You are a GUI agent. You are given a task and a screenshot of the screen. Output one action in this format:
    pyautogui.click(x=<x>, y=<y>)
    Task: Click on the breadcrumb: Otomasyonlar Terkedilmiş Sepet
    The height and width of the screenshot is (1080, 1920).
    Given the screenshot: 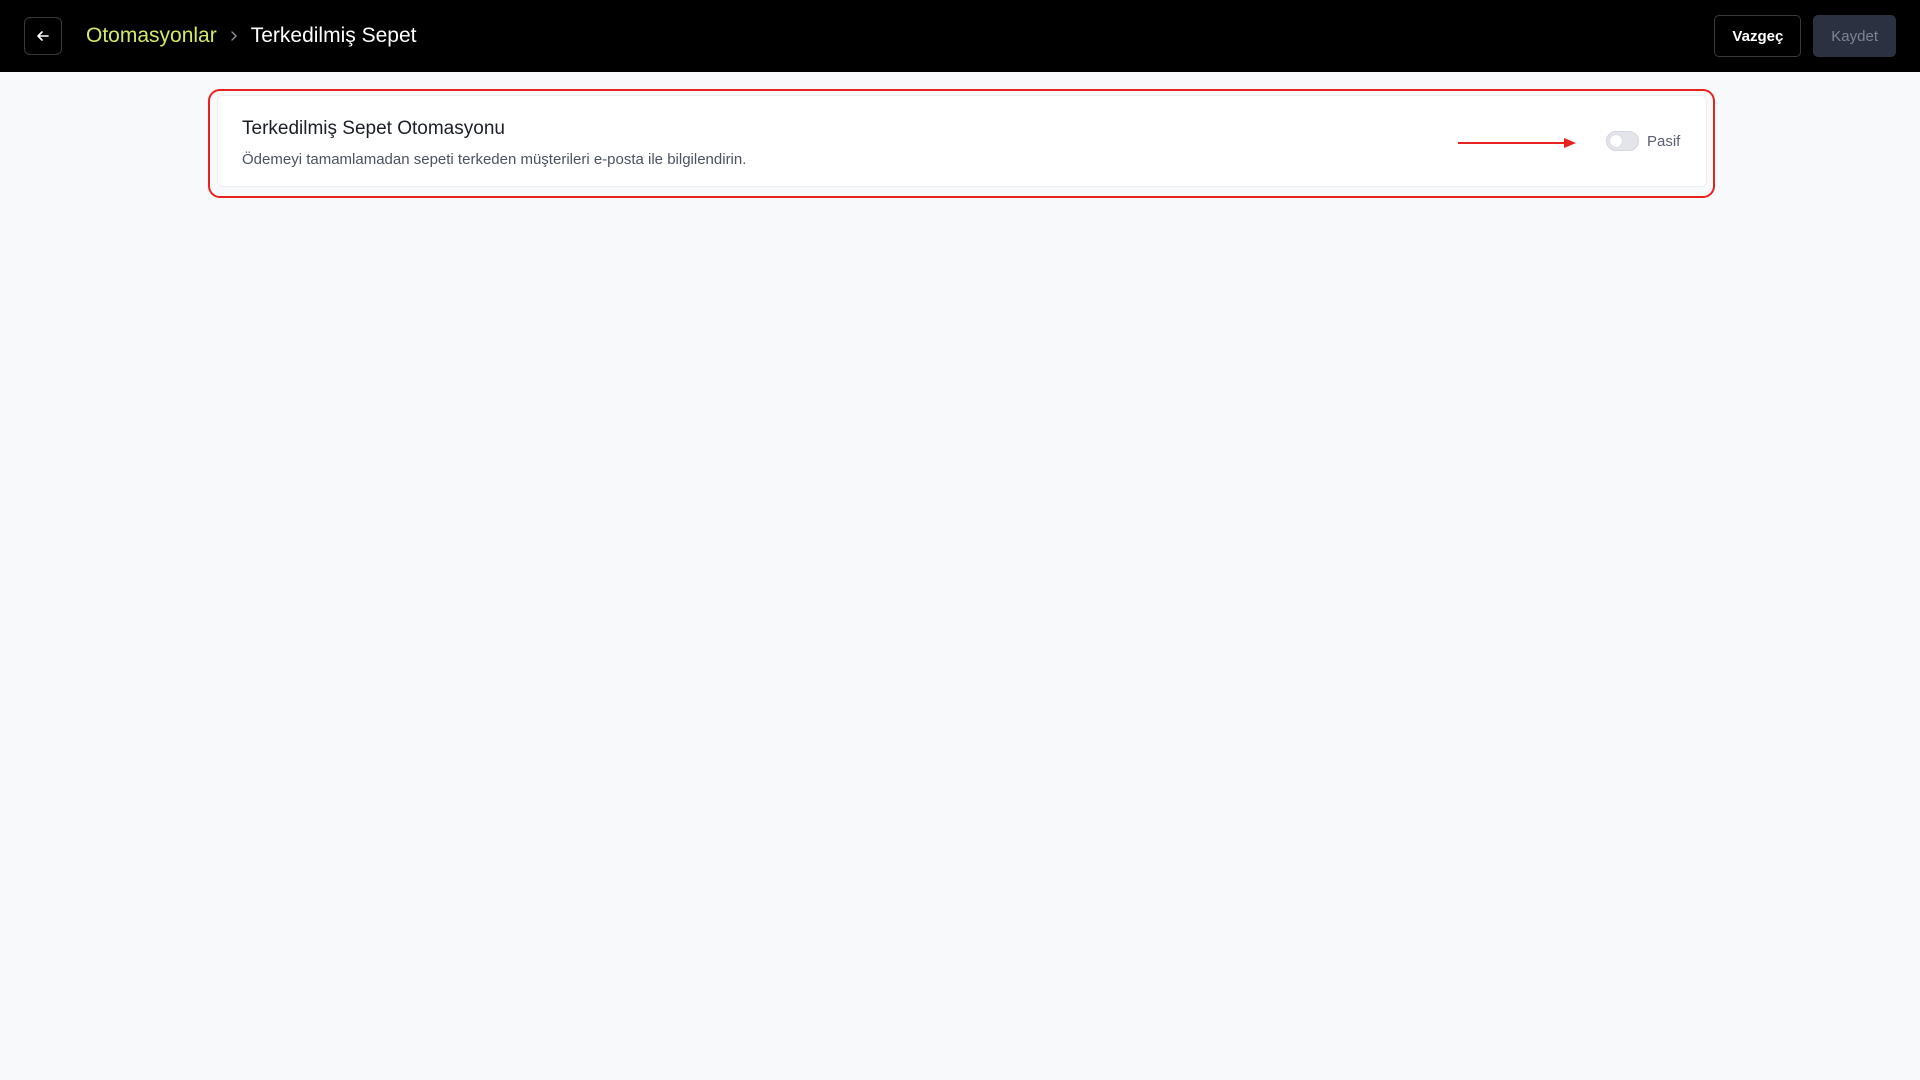 What is the action you would take?
    pyautogui.click(x=251, y=36)
    